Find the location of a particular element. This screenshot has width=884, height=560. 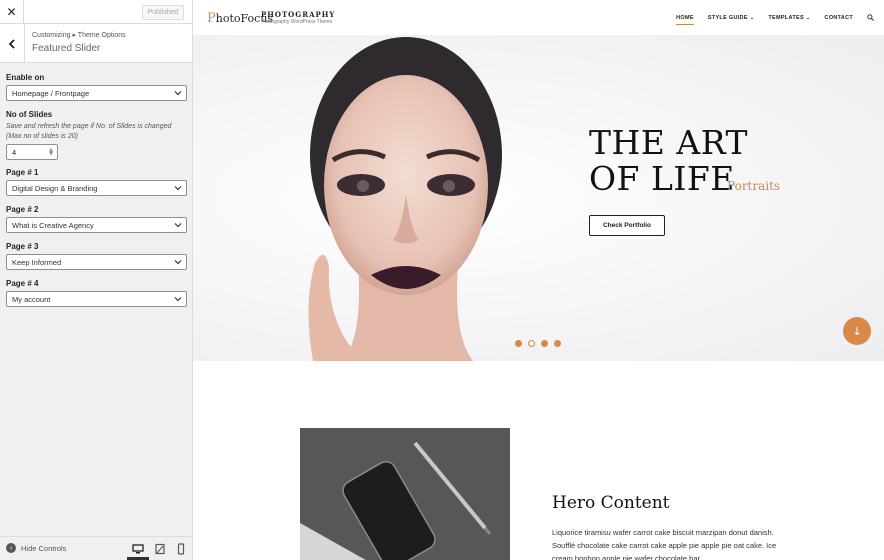

breadcrumb: Customizing ▸ Theme Options is located at coordinates (79, 35).